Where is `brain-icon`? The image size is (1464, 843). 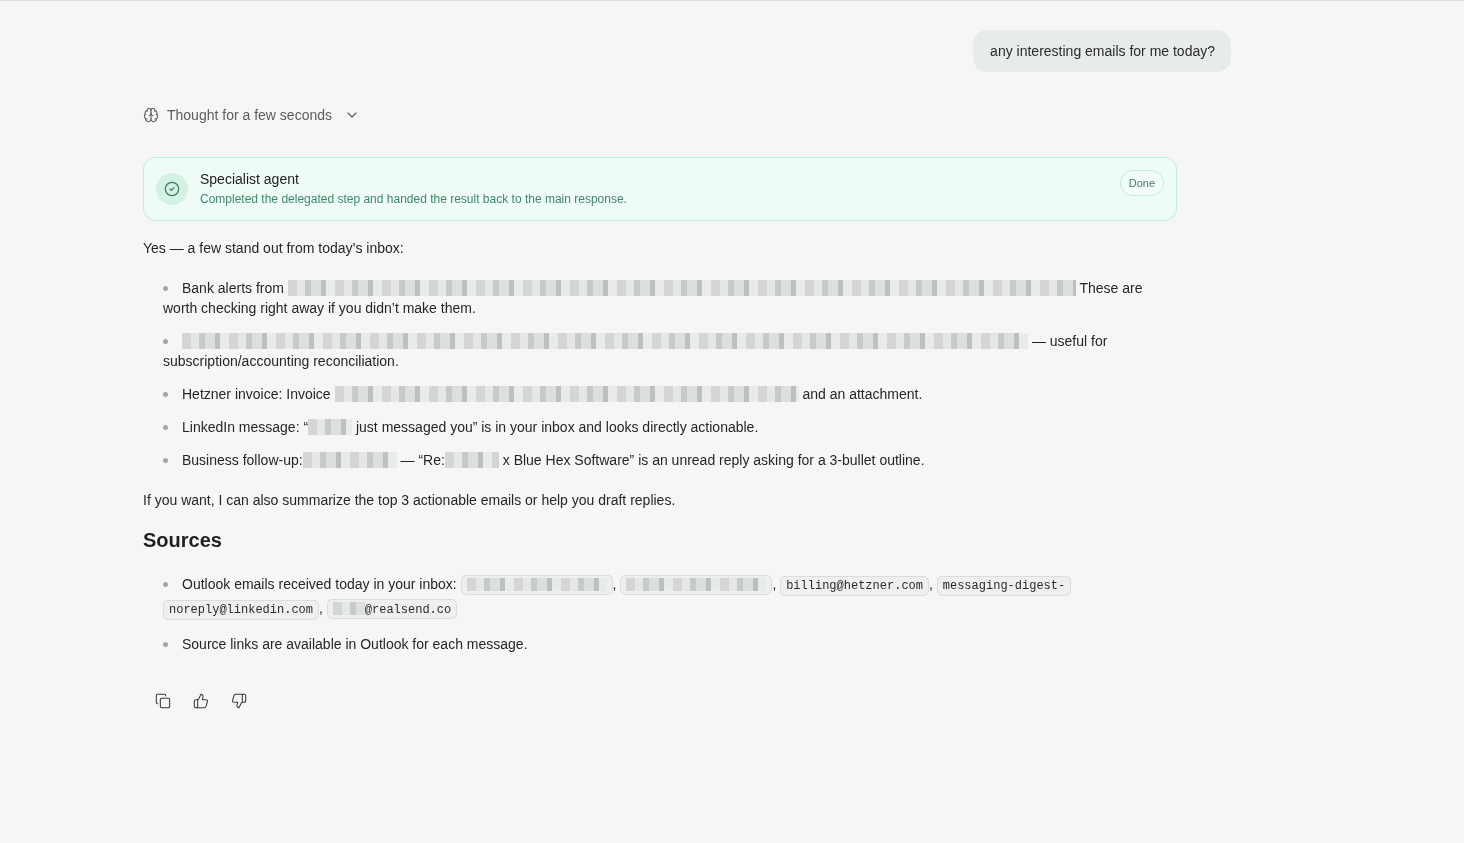
brain-icon is located at coordinates (151, 115).